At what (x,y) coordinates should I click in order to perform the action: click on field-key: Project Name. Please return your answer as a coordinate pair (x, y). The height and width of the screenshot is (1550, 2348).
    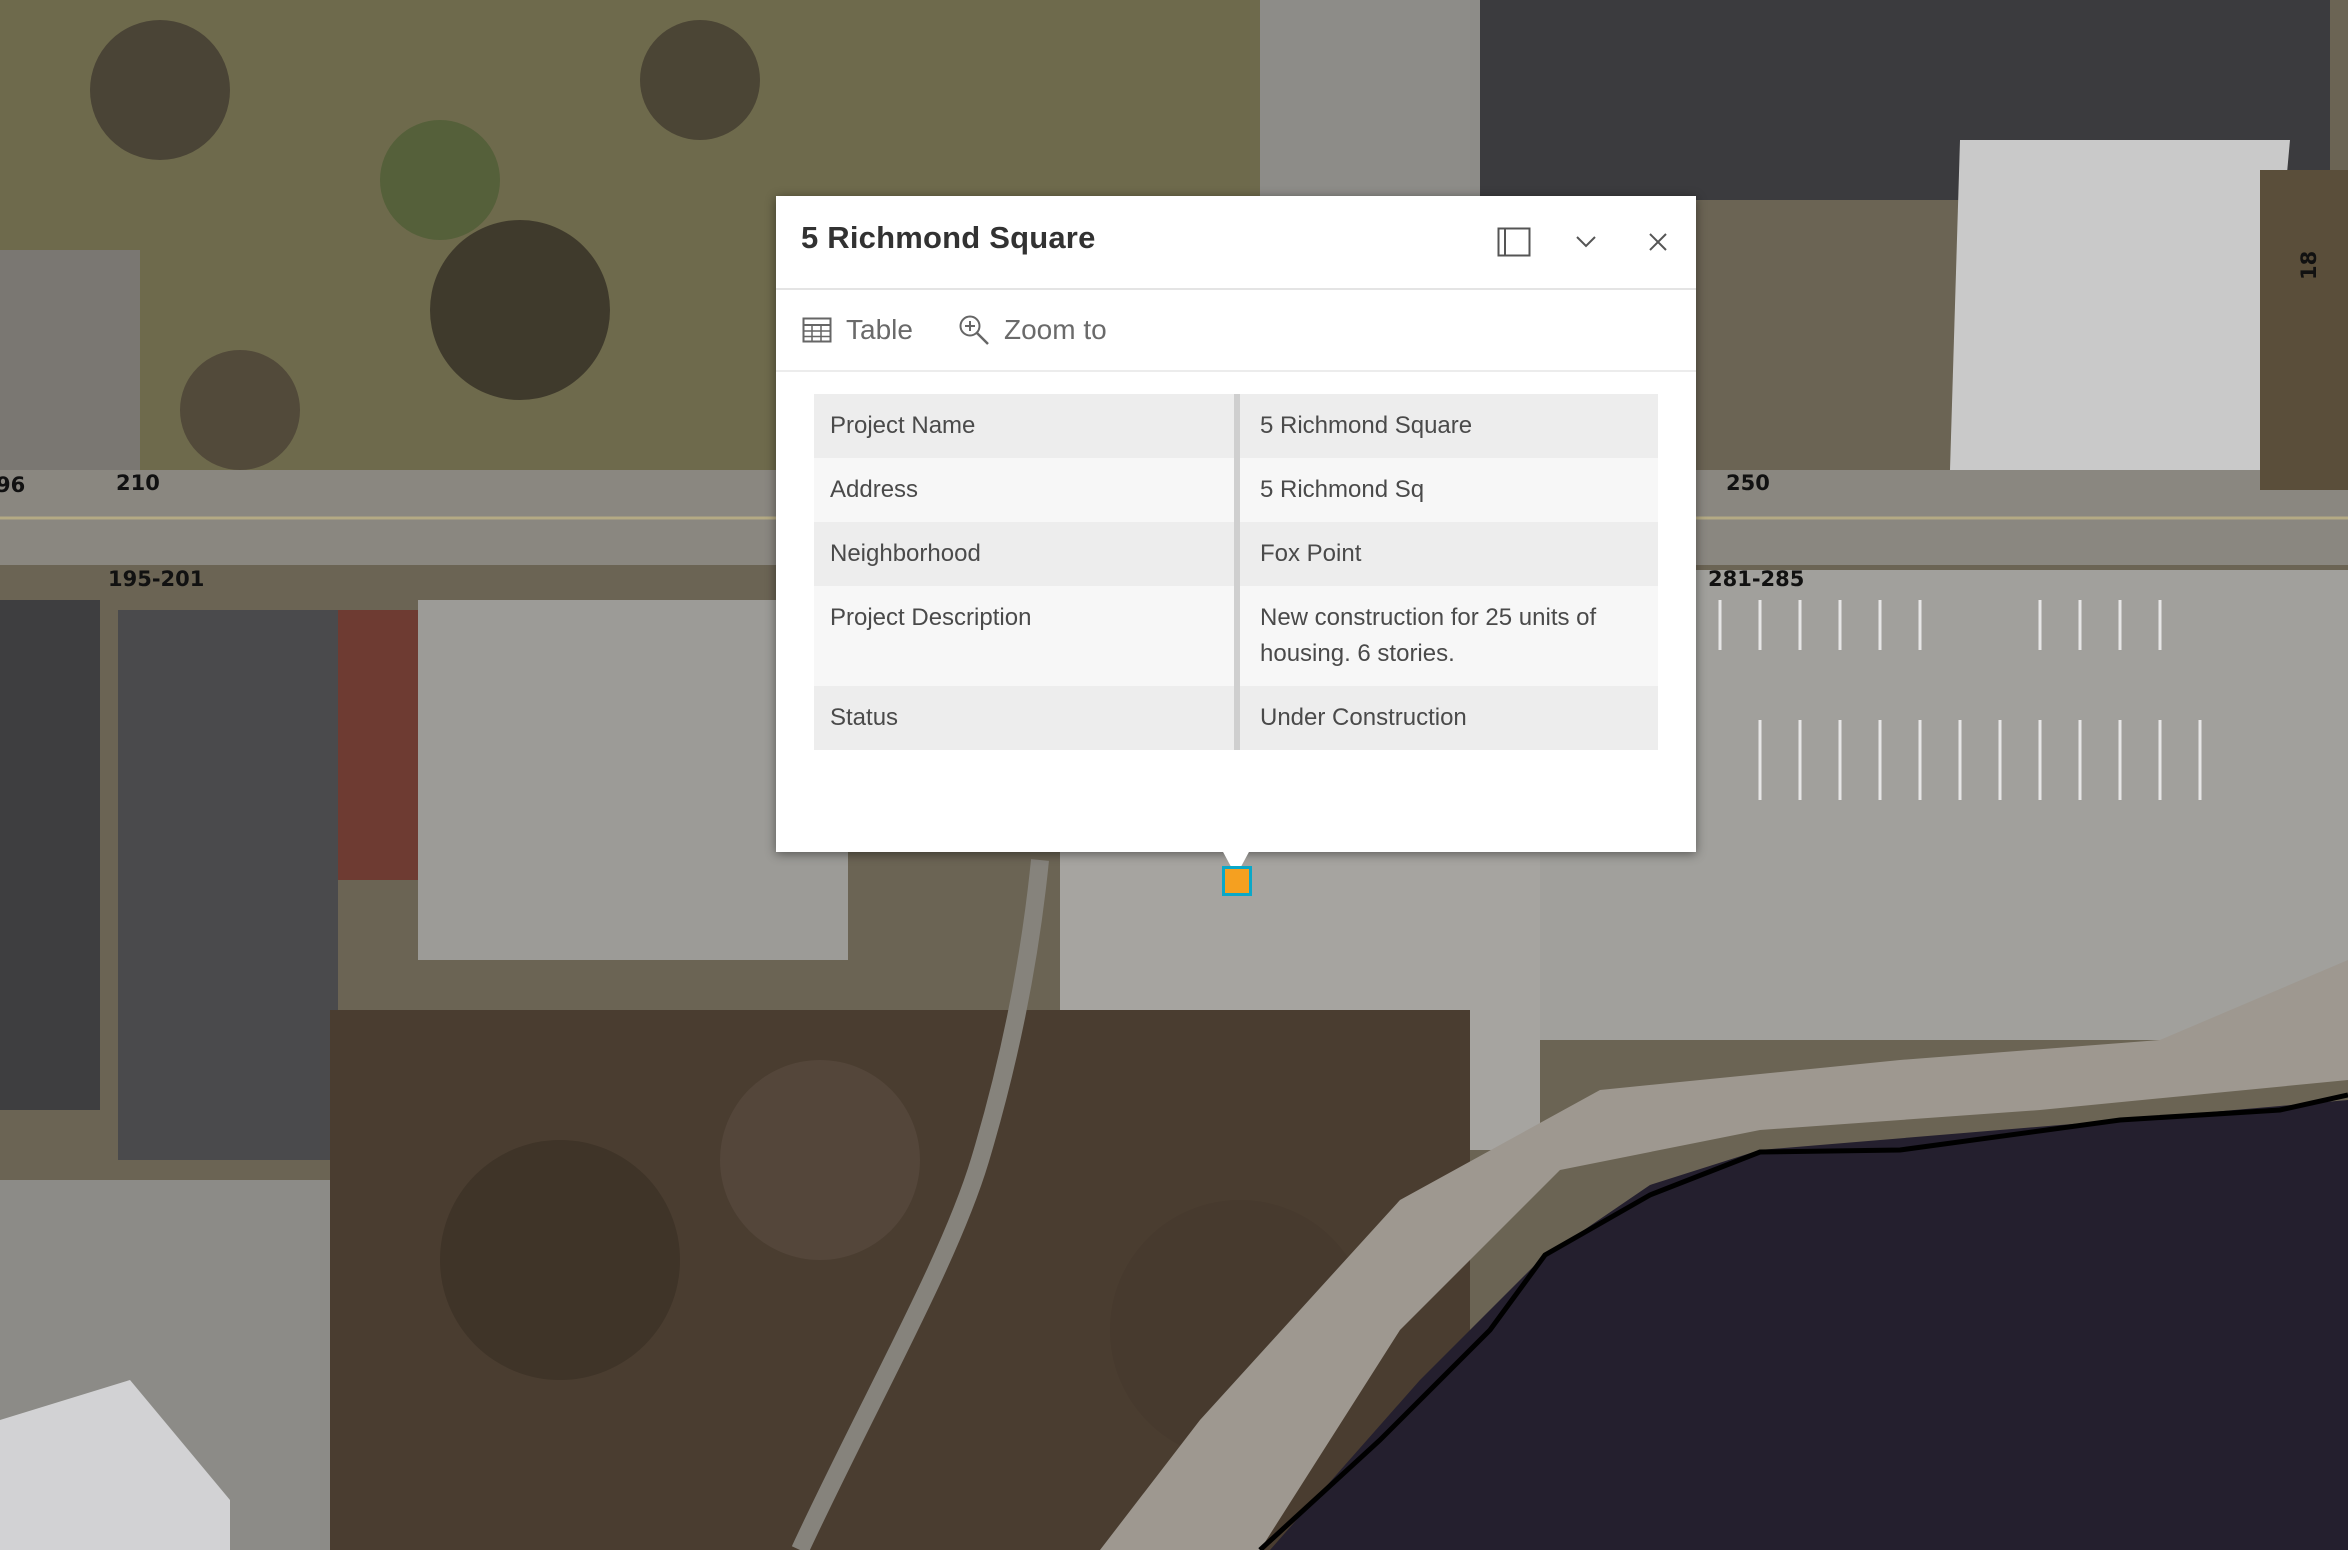
    Looking at the image, I should click on (1027, 426).